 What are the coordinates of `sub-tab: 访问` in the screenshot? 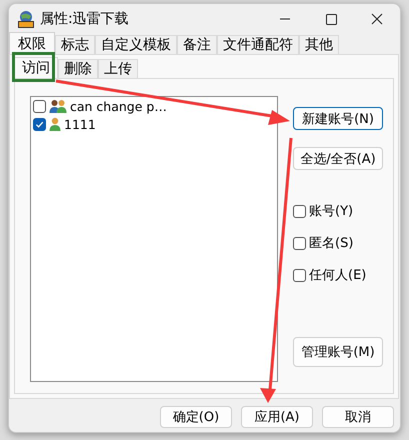 It's located at (36, 67).